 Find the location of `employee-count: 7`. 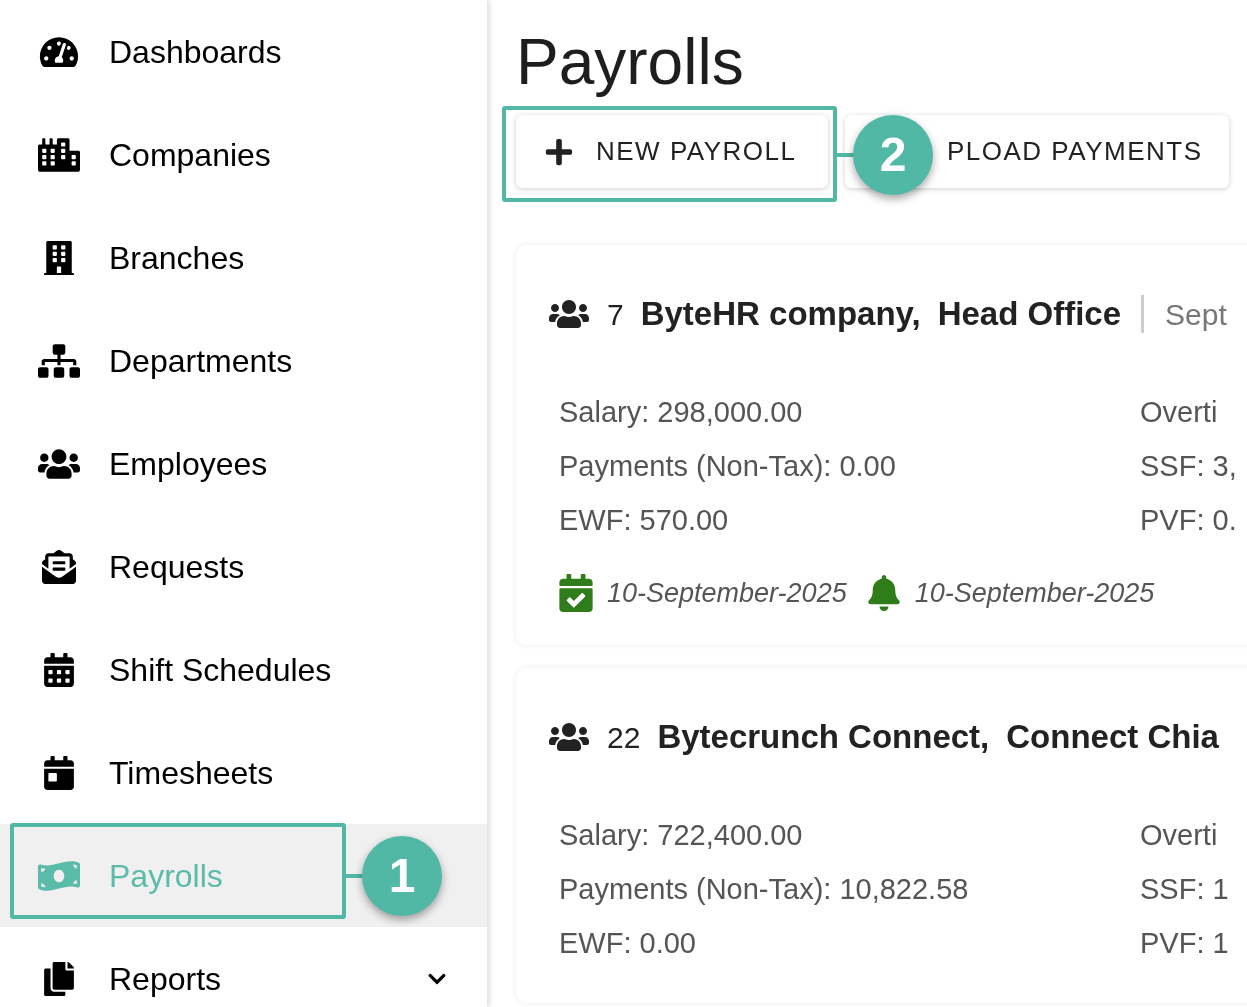

employee-count: 7 is located at coordinates (615, 314).